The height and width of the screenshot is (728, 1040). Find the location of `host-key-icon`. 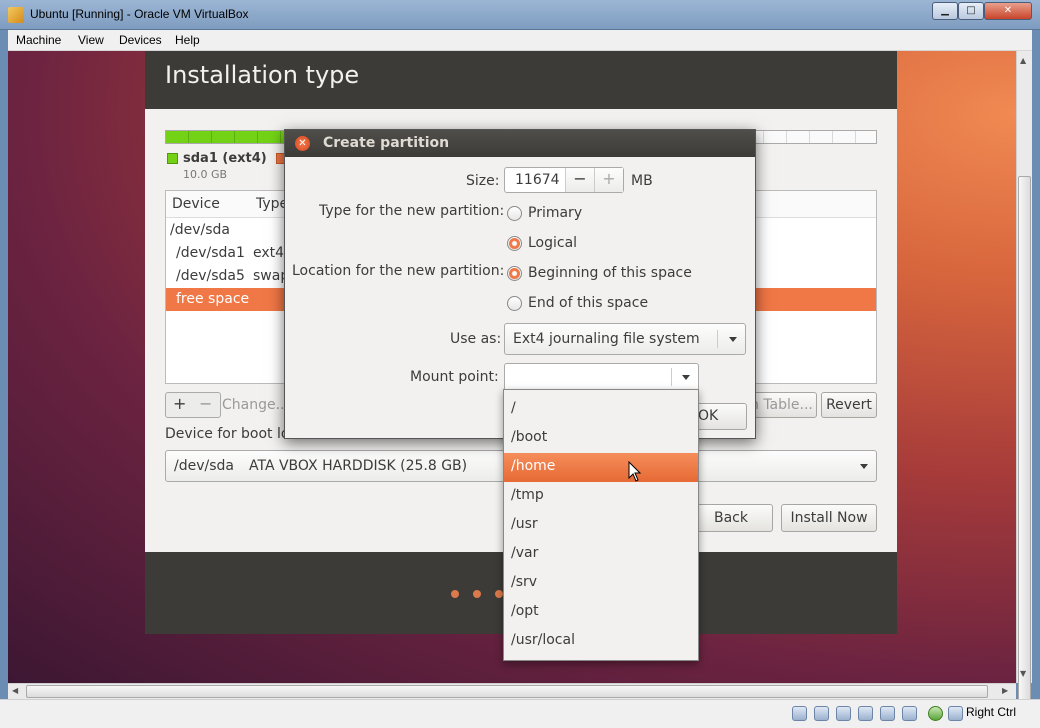

host-key-icon is located at coordinates (955, 713).